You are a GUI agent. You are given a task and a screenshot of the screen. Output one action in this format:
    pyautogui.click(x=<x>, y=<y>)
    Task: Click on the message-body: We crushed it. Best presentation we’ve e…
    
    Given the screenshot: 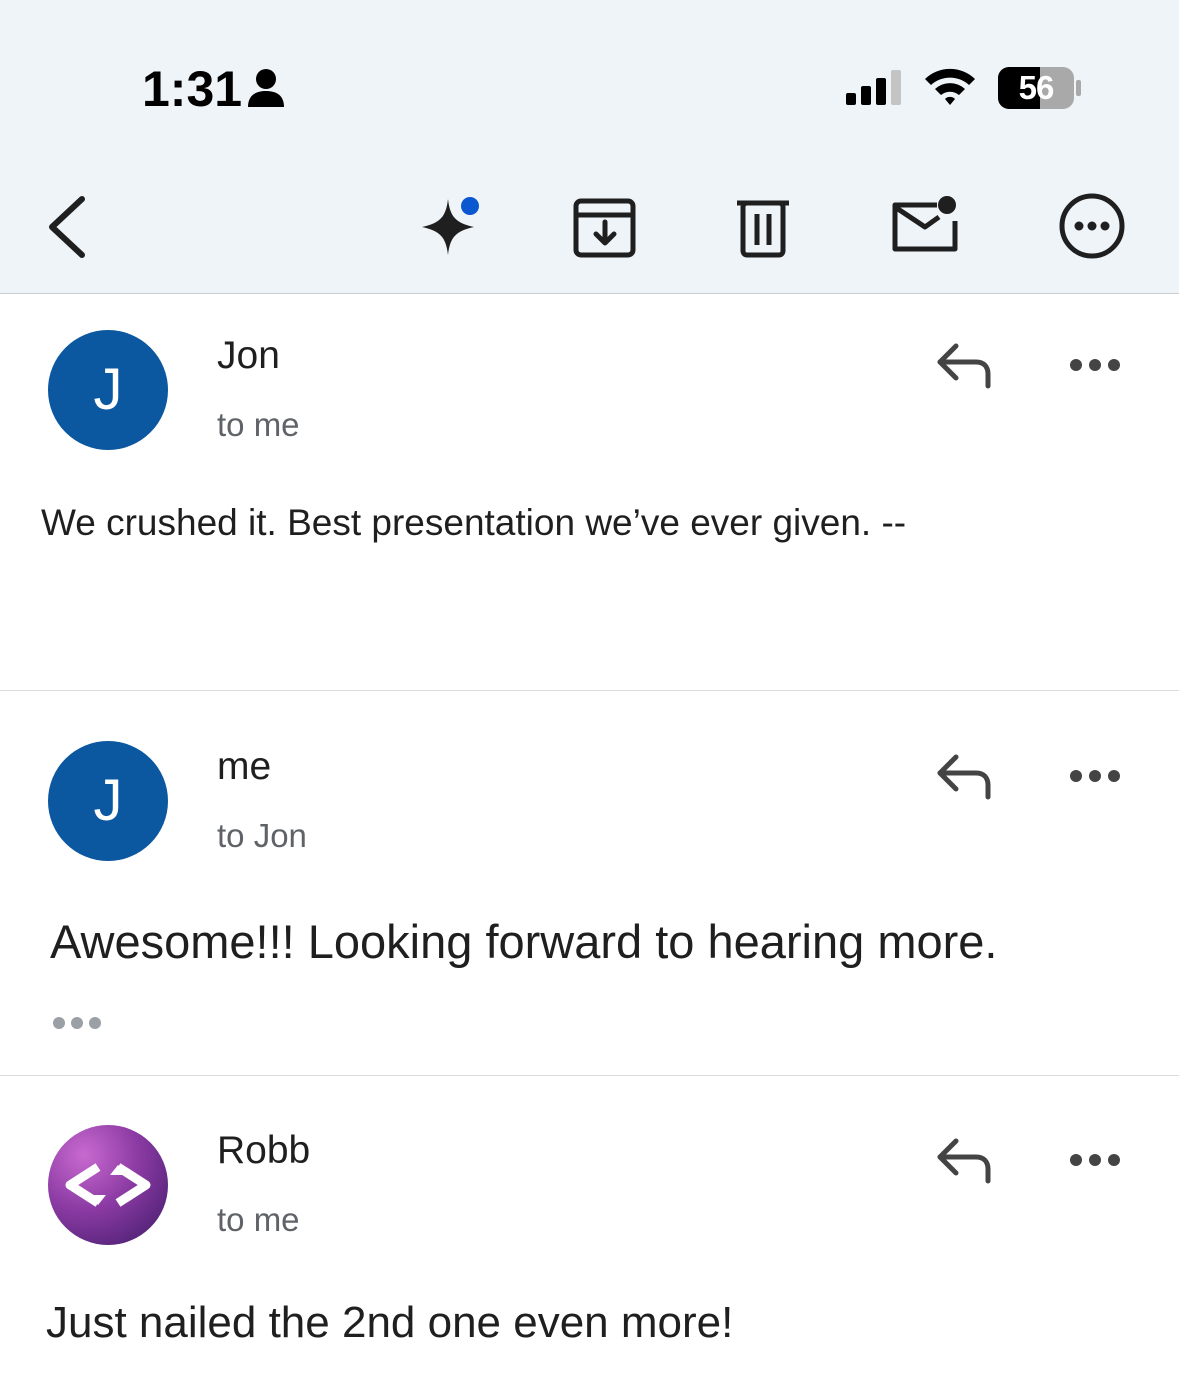 What is the action you would take?
    pyautogui.click(x=474, y=522)
    